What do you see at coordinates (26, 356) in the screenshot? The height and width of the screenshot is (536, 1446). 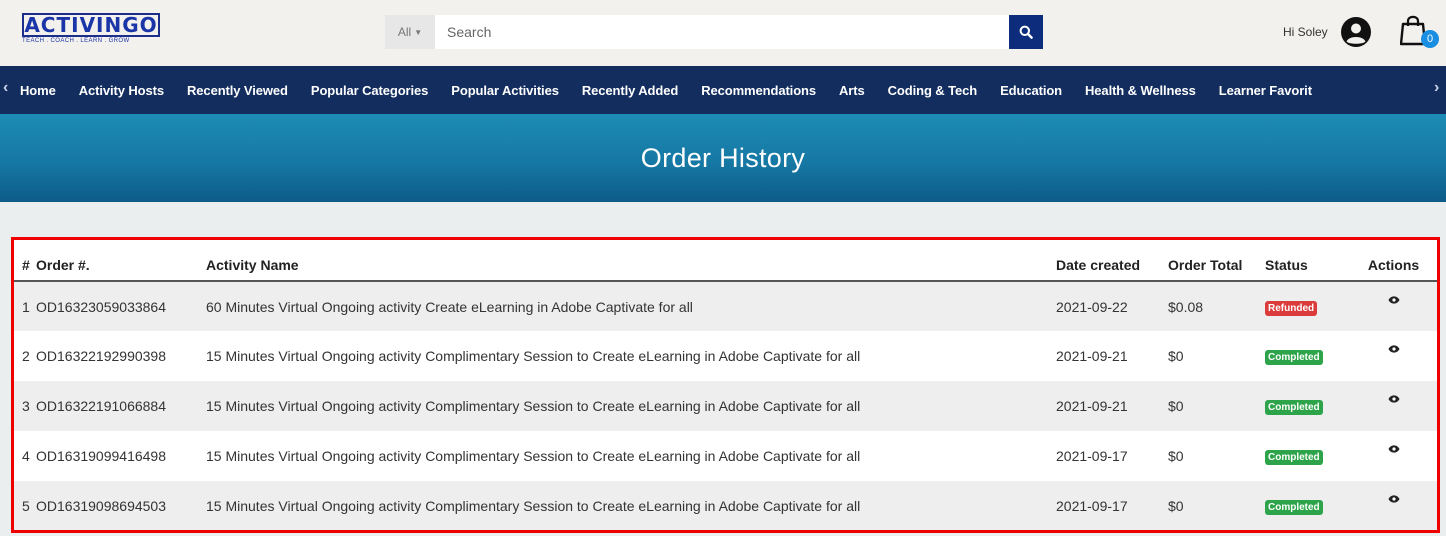 I see `row-index: 2` at bounding box center [26, 356].